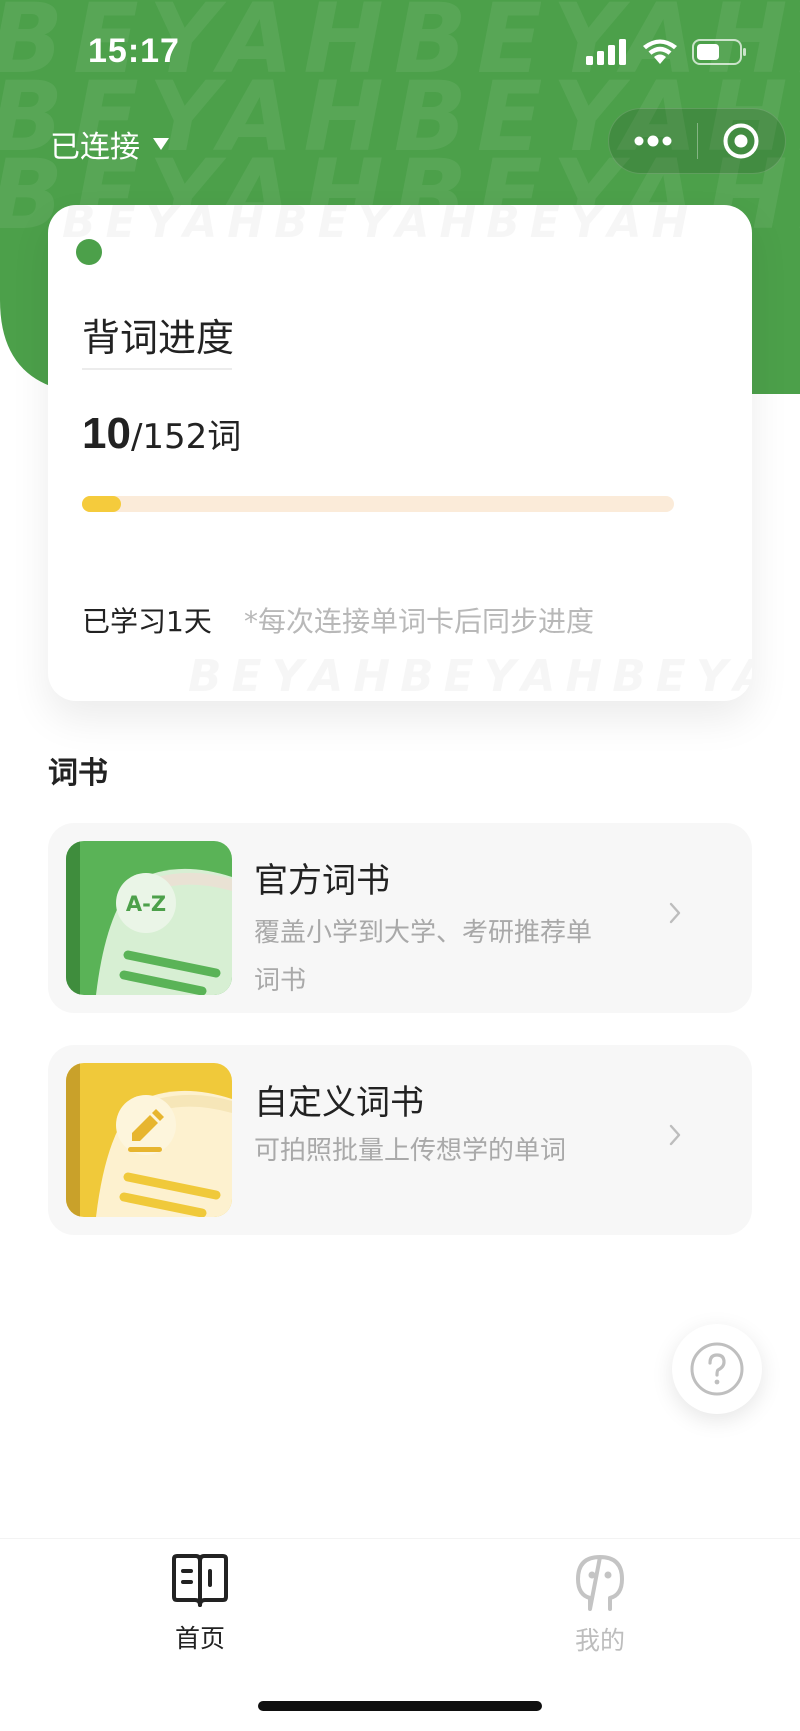 This screenshot has width=800, height=1731. Describe the element at coordinates (149, 1140) in the screenshot. I see `custom-book-cover` at that location.